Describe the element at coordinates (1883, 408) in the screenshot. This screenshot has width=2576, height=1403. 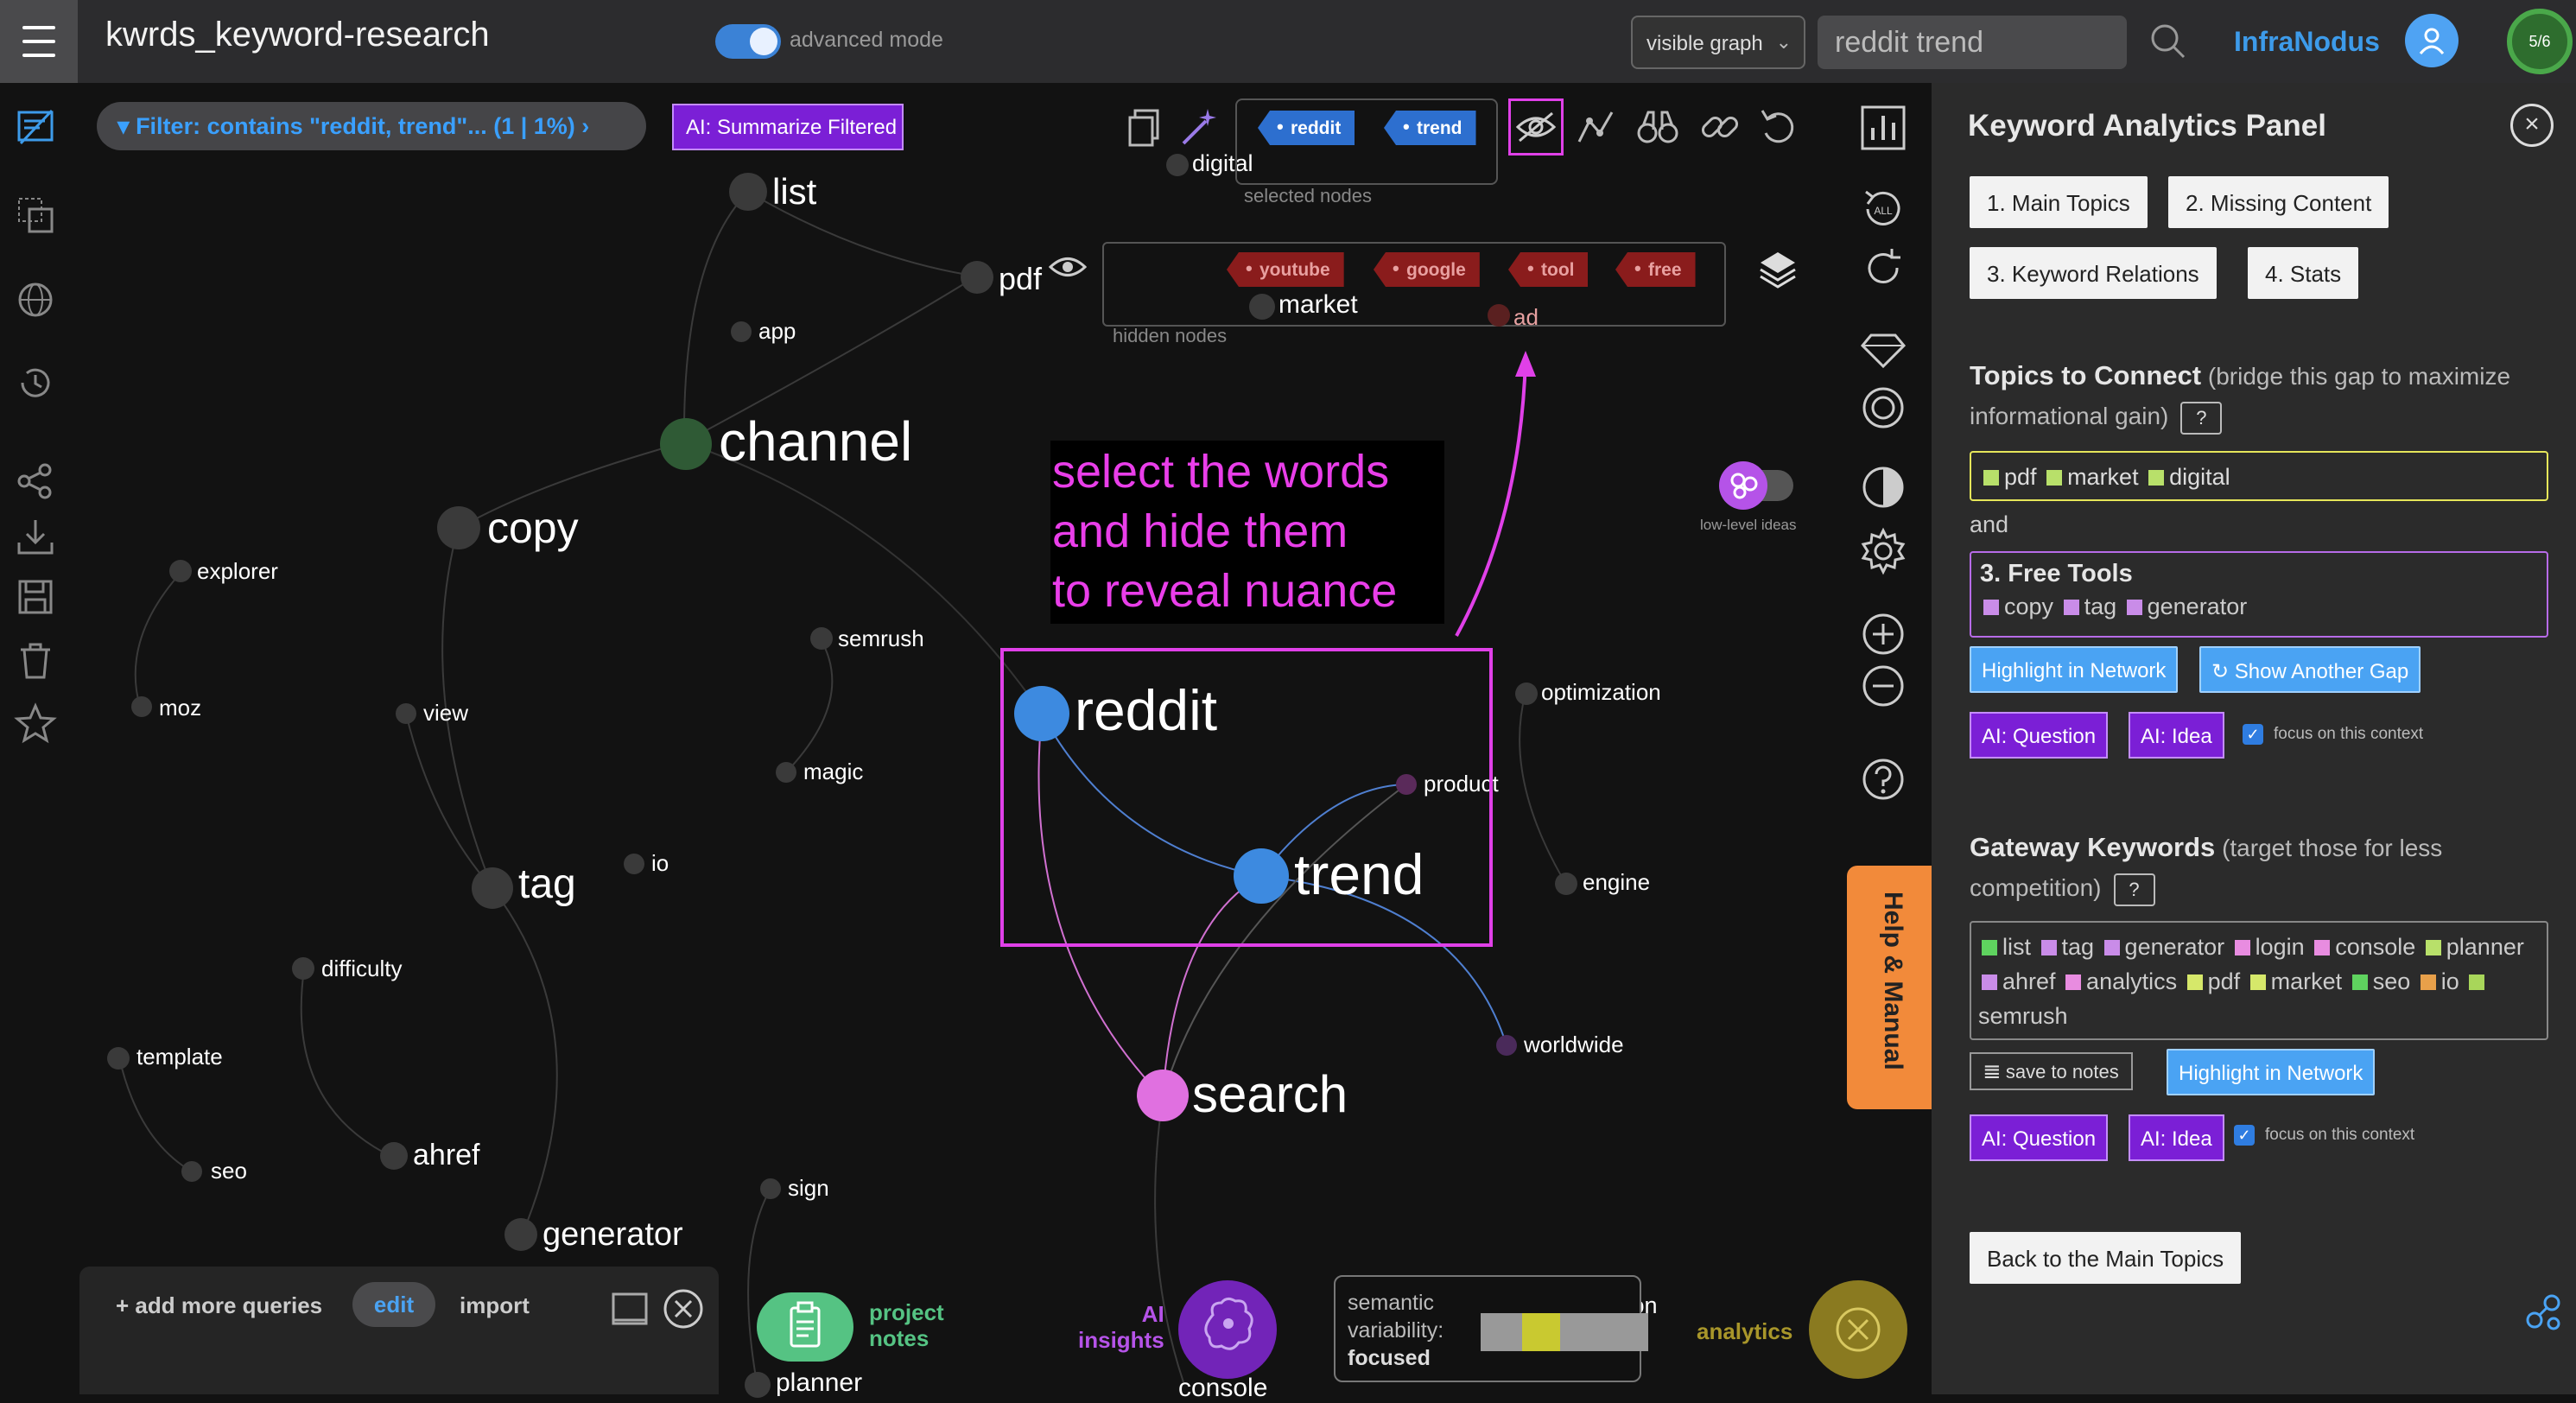
I see `circle-target-icon` at that location.